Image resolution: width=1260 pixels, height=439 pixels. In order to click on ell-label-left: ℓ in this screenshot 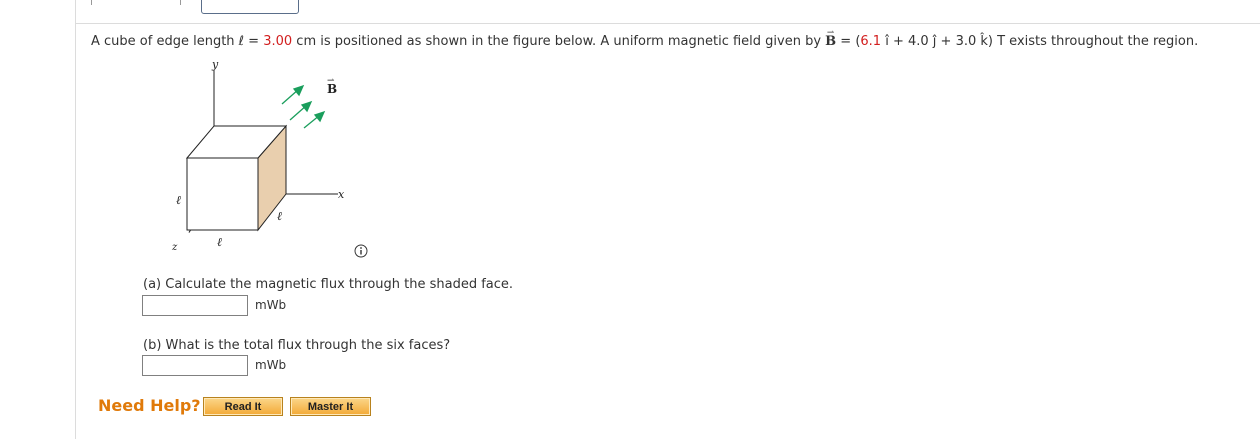, I will do `click(178, 200)`.